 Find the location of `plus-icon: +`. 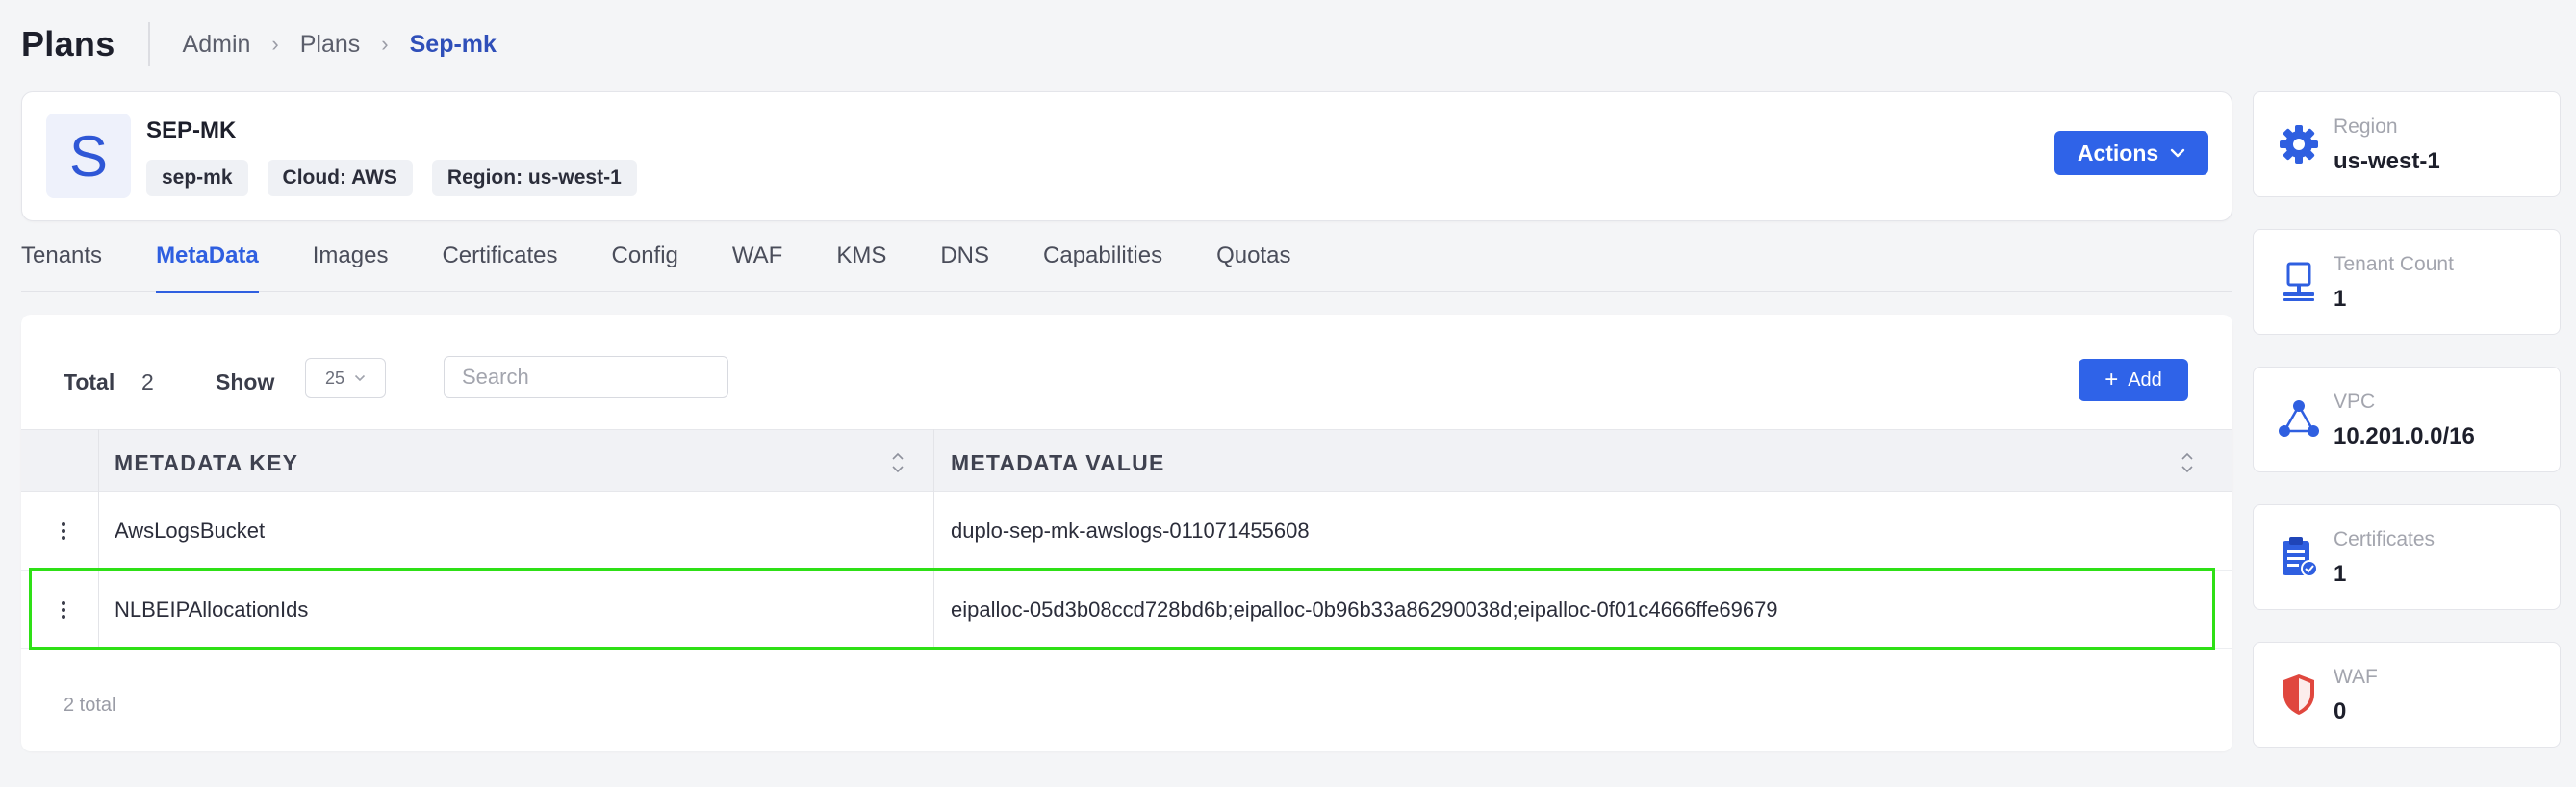

plus-icon: + is located at coordinates (2111, 380).